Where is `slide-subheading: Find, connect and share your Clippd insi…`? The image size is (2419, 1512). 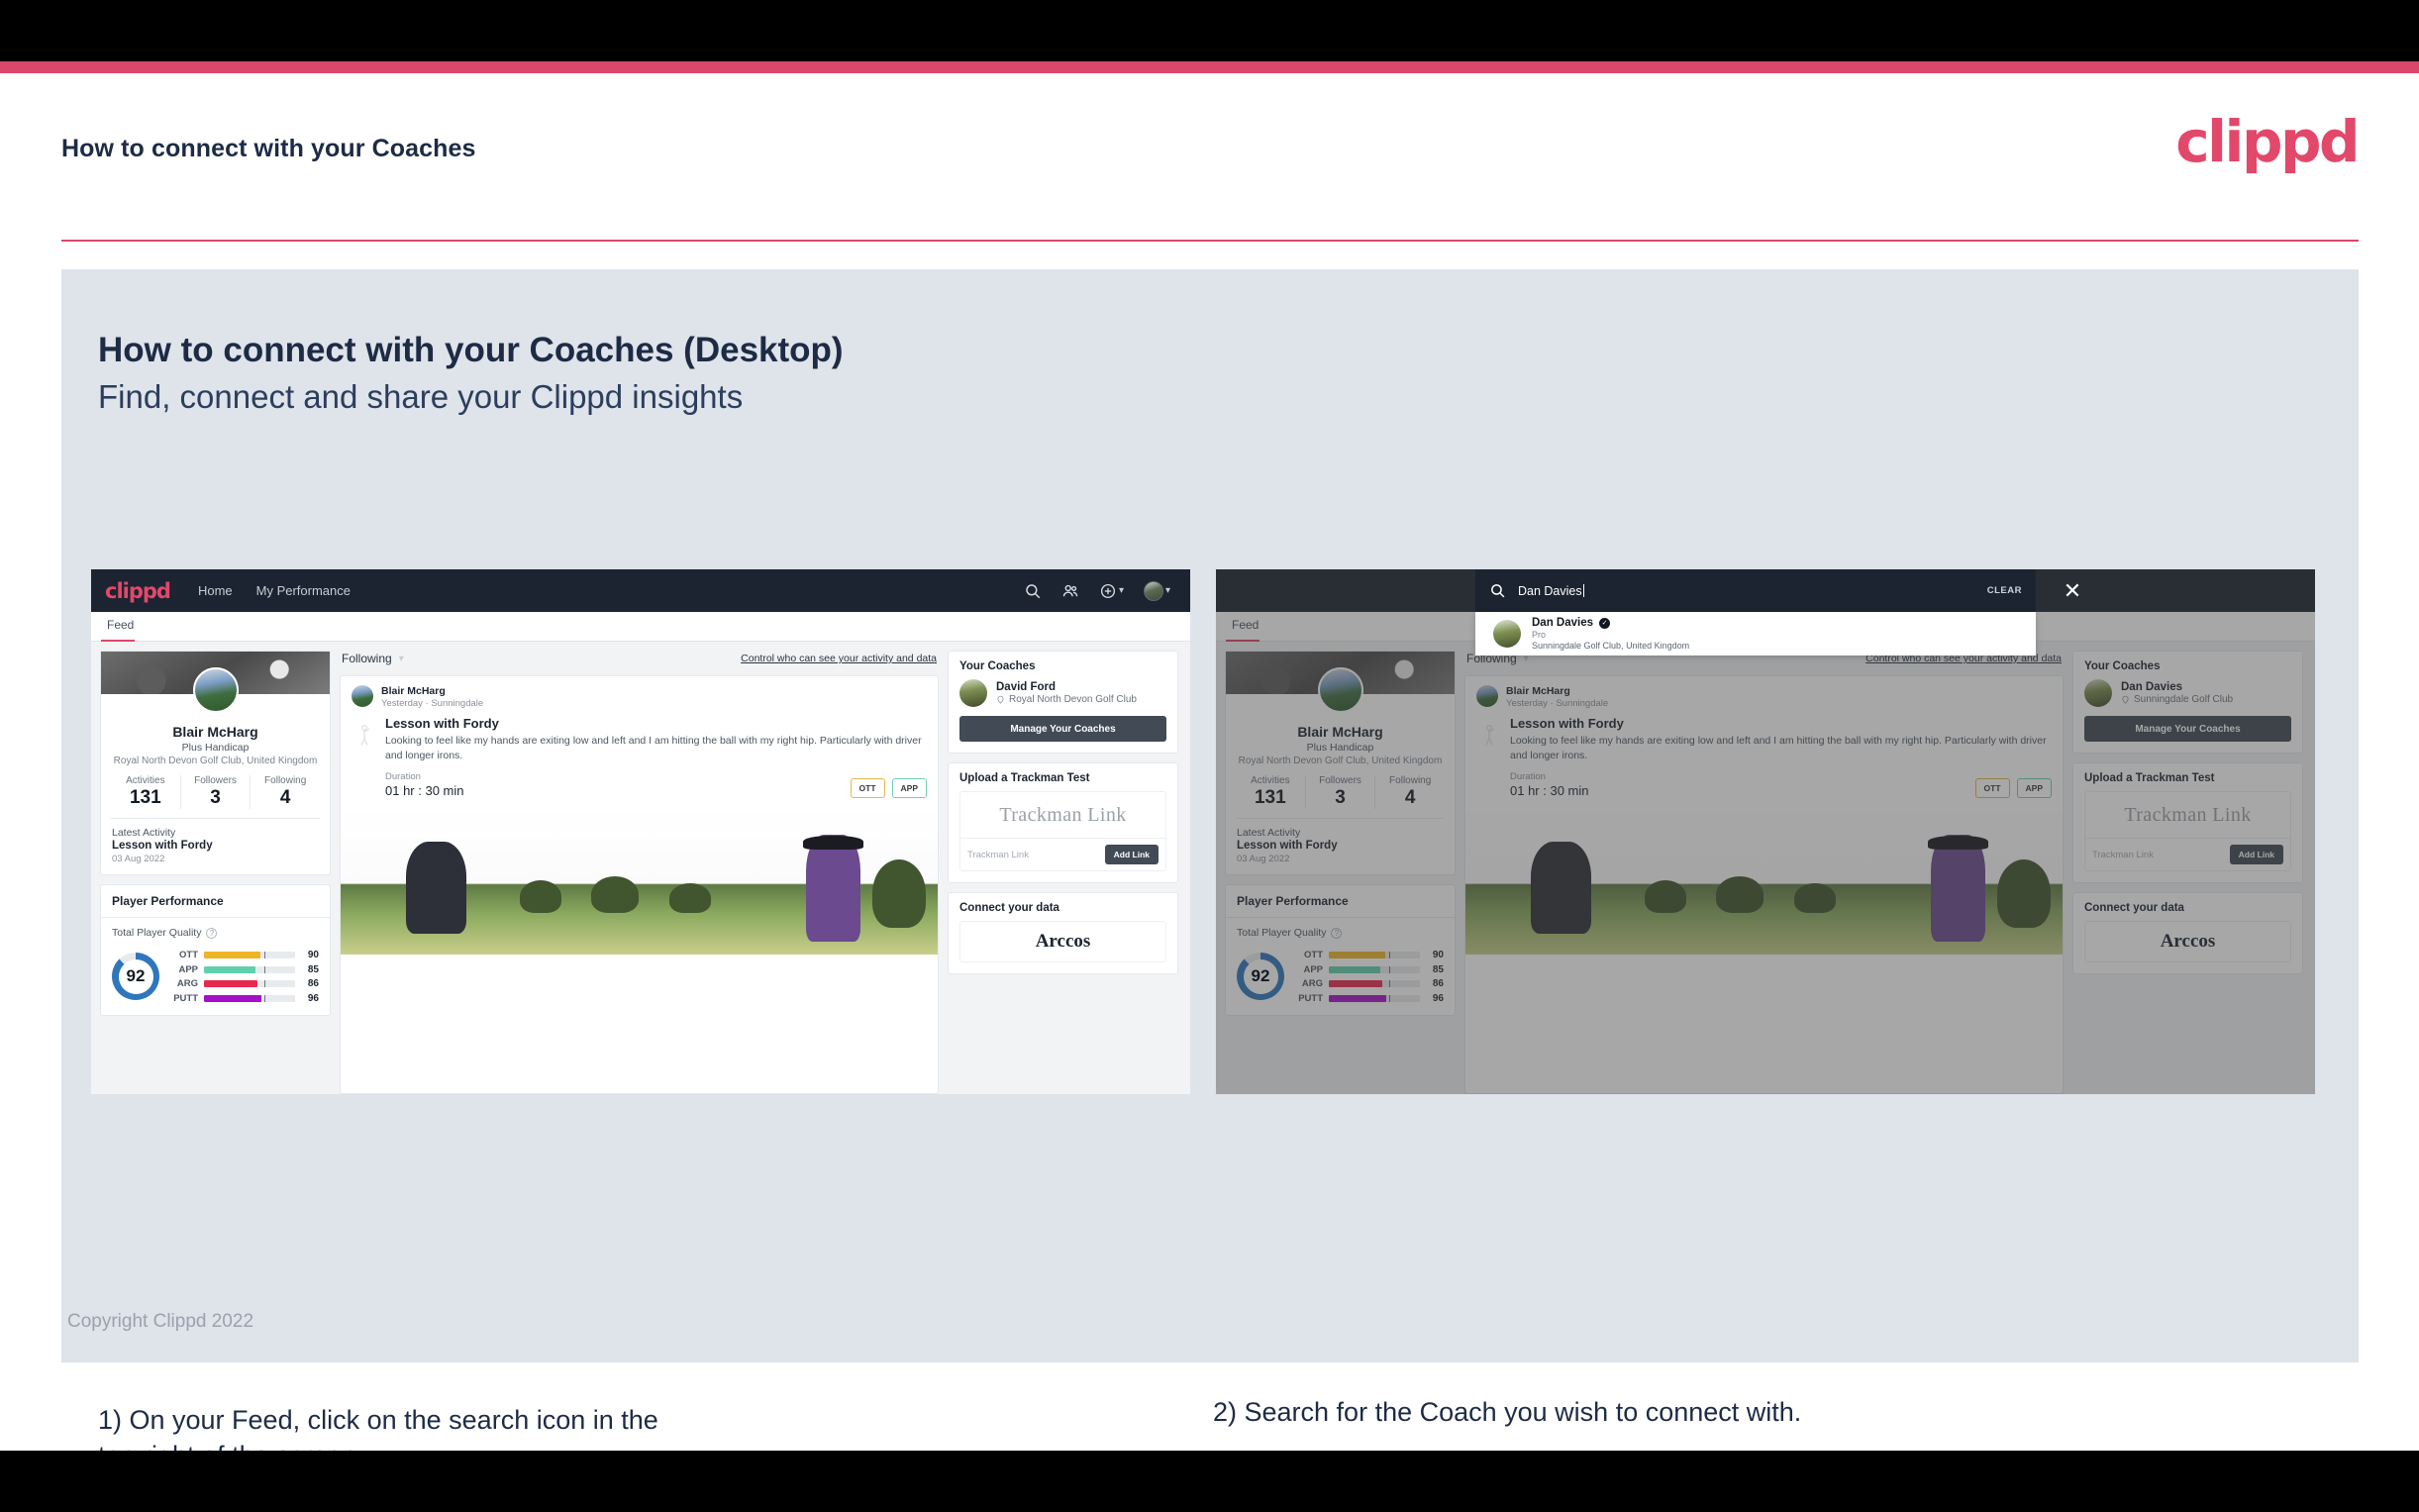
slide-subheading: Find, connect and share your Clippd insi… is located at coordinates (421, 396).